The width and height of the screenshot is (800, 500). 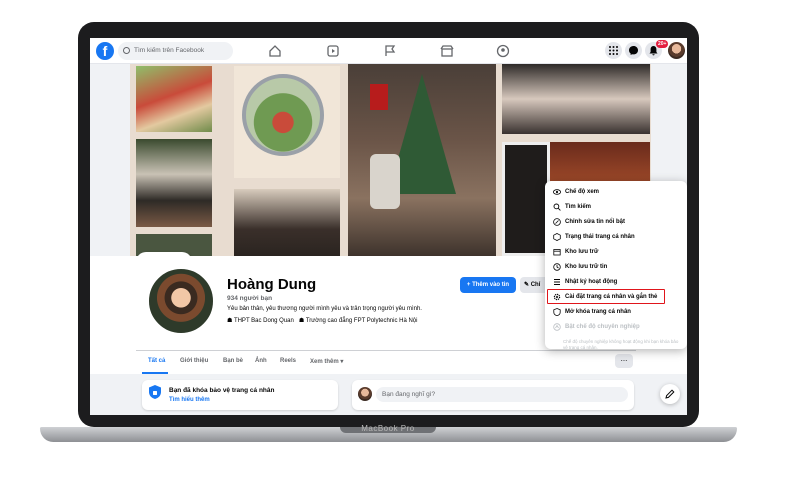 I want to click on story-archive-icon, so click(x=557, y=267).